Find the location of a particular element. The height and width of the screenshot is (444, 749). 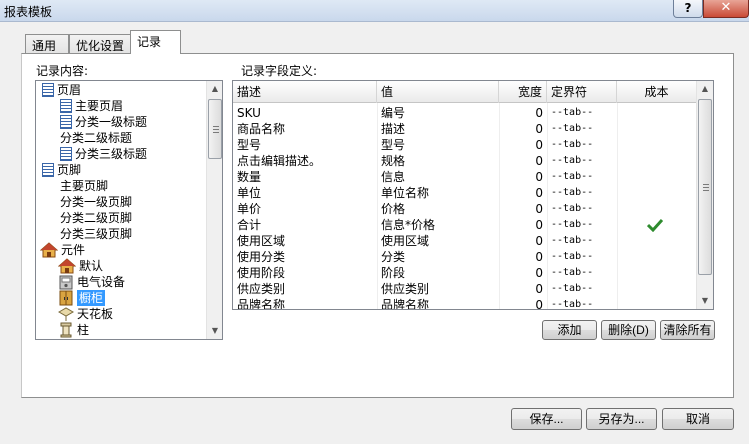

cell-value: 供应类别 is located at coordinates (438, 289).